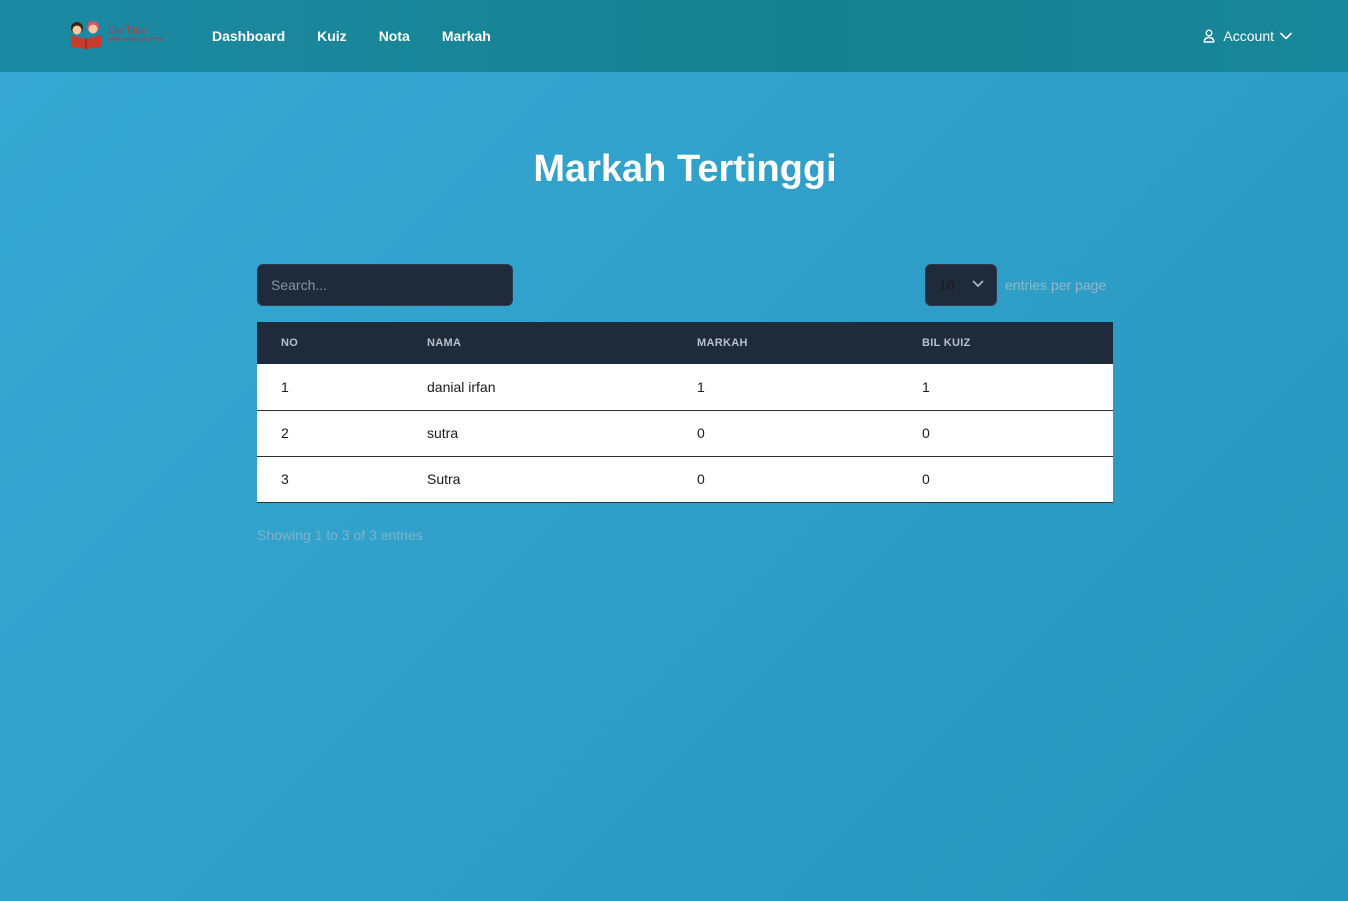 The width and height of the screenshot is (1348, 901). What do you see at coordinates (385, 285) in the screenshot?
I see `search-input` at bounding box center [385, 285].